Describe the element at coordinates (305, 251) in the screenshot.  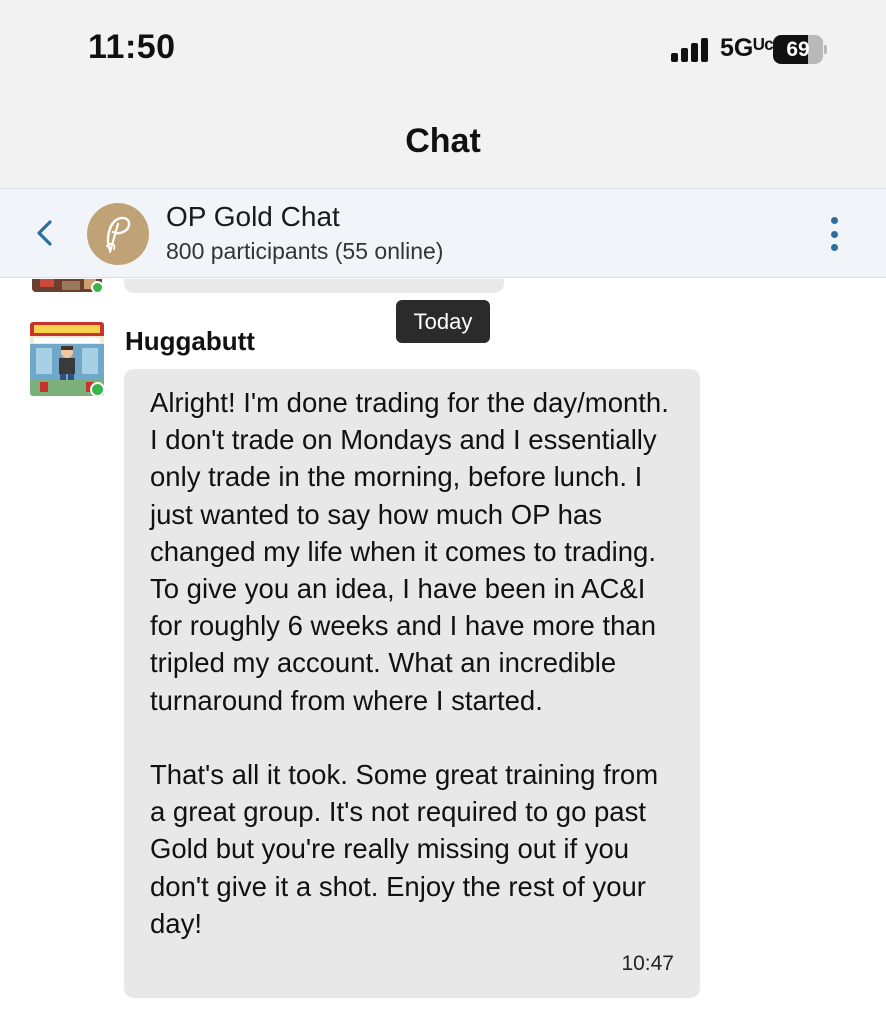
I see `participant-count: 800 participants (55 online)` at that location.